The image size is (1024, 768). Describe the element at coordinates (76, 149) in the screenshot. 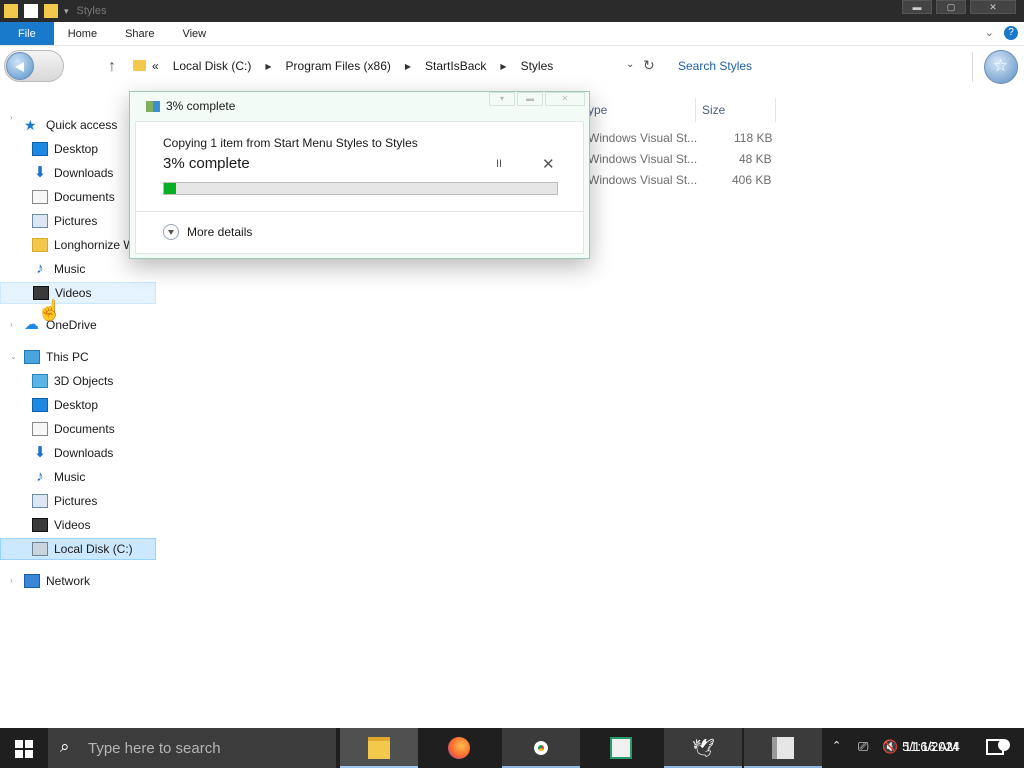

I see `nav-label: Desktop` at that location.